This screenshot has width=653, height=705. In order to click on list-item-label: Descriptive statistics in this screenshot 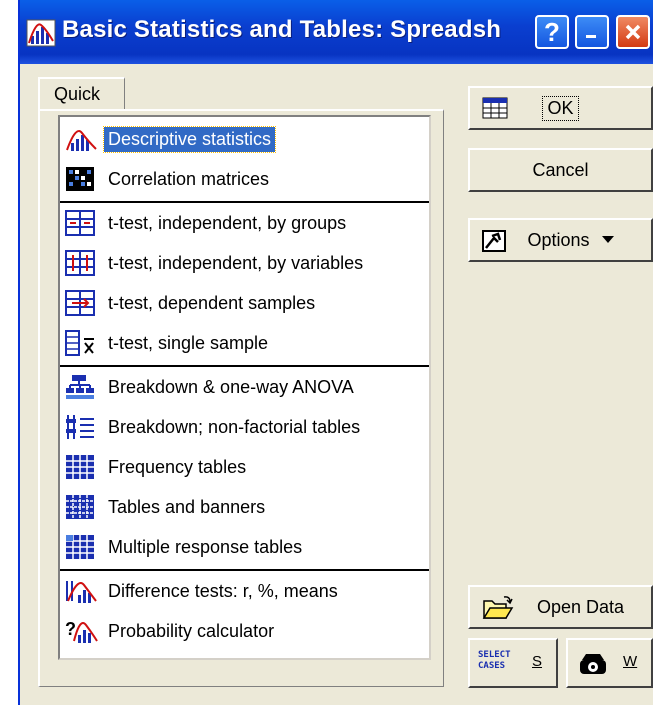, I will do `click(189, 139)`.